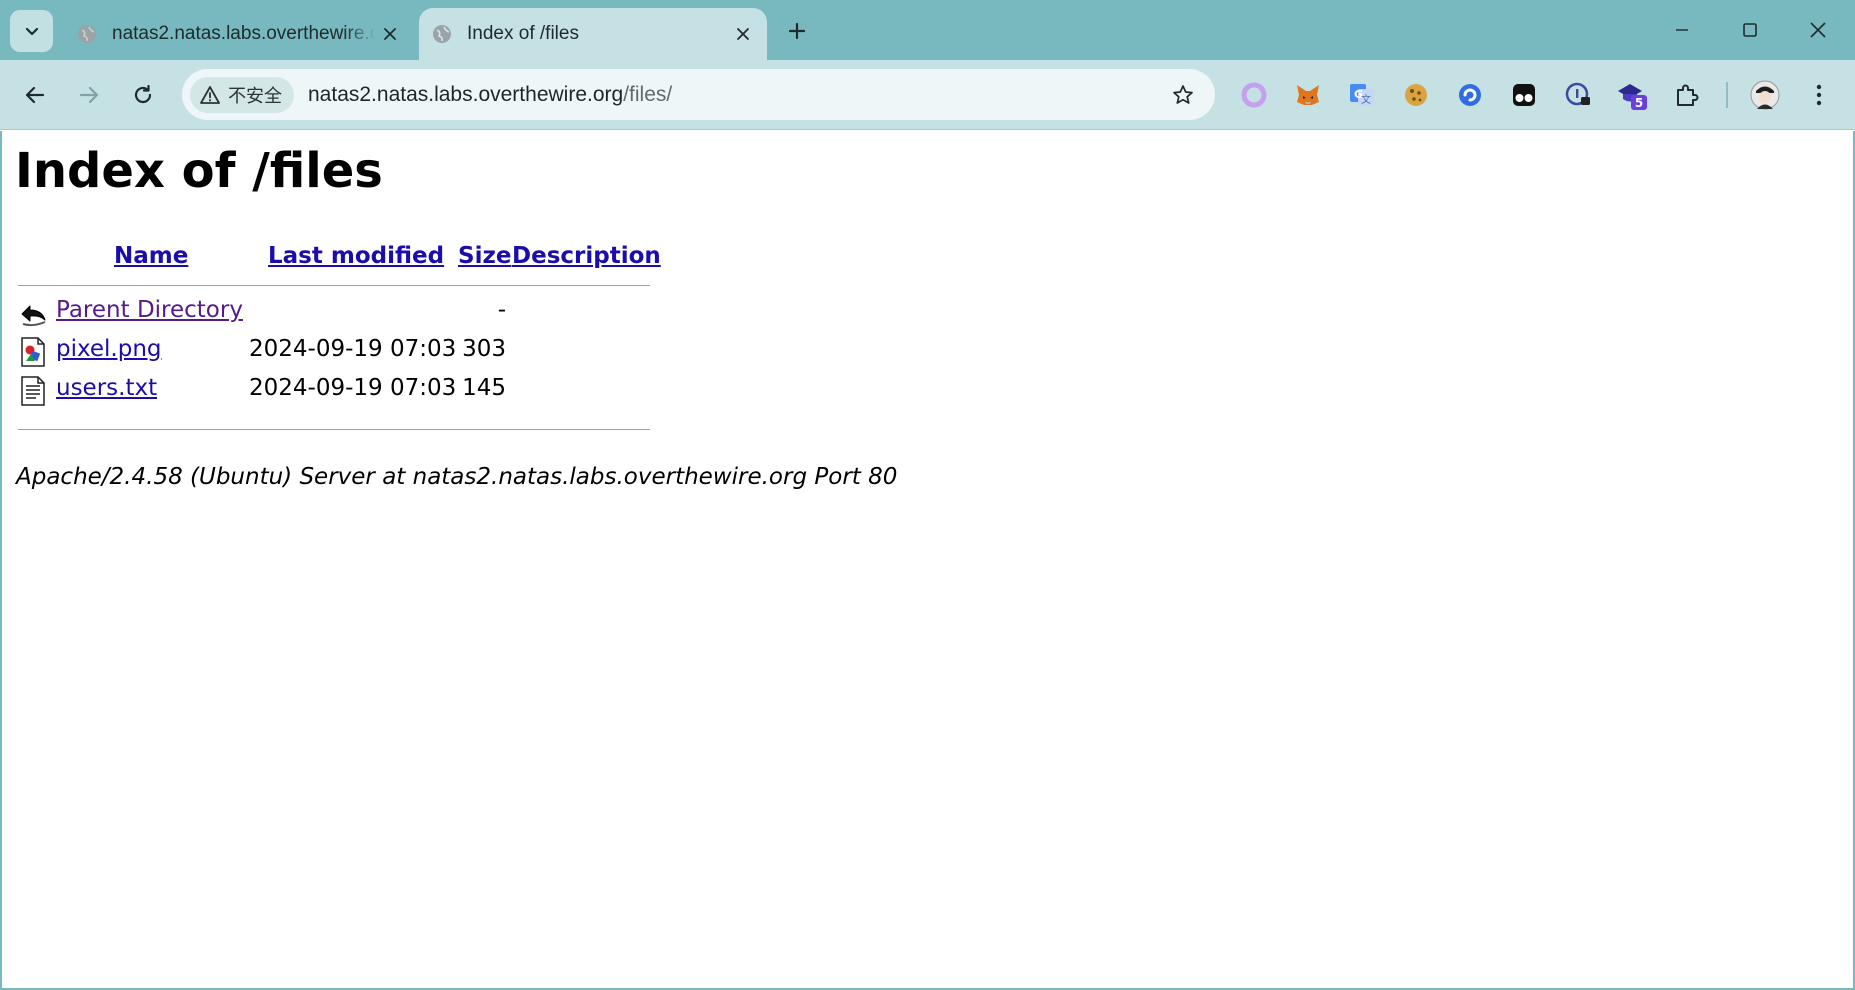 Image resolution: width=1855 pixels, height=990 pixels. What do you see at coordinates (244, 33) in the screenshot?
I see `tab-title: natas2.natas.labs.overthewire.org` at bounding box center [244, 33].